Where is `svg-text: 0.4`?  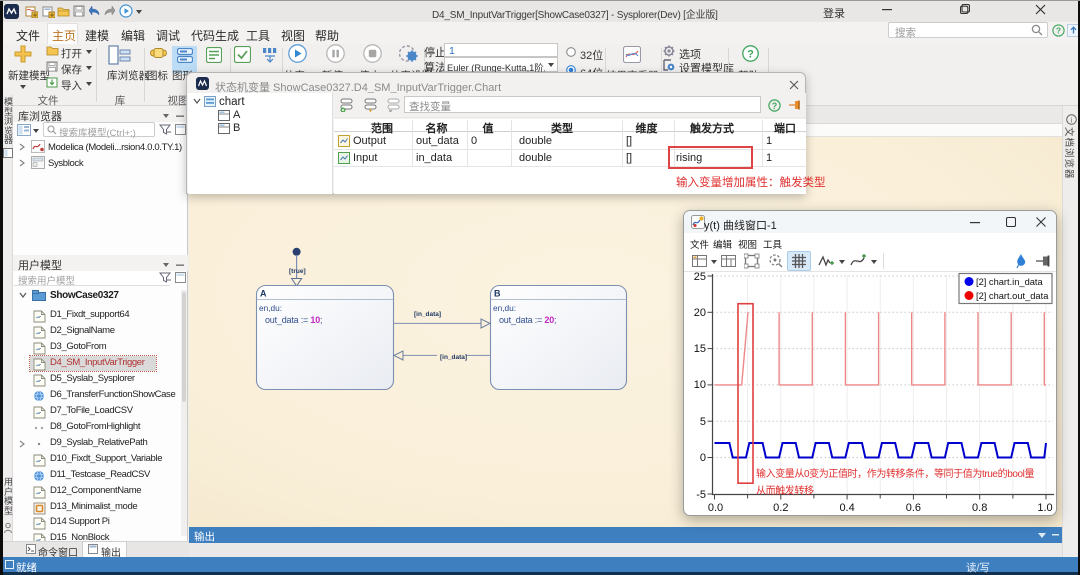 svg-text: 0.4 is located at coordinates (846, 508).